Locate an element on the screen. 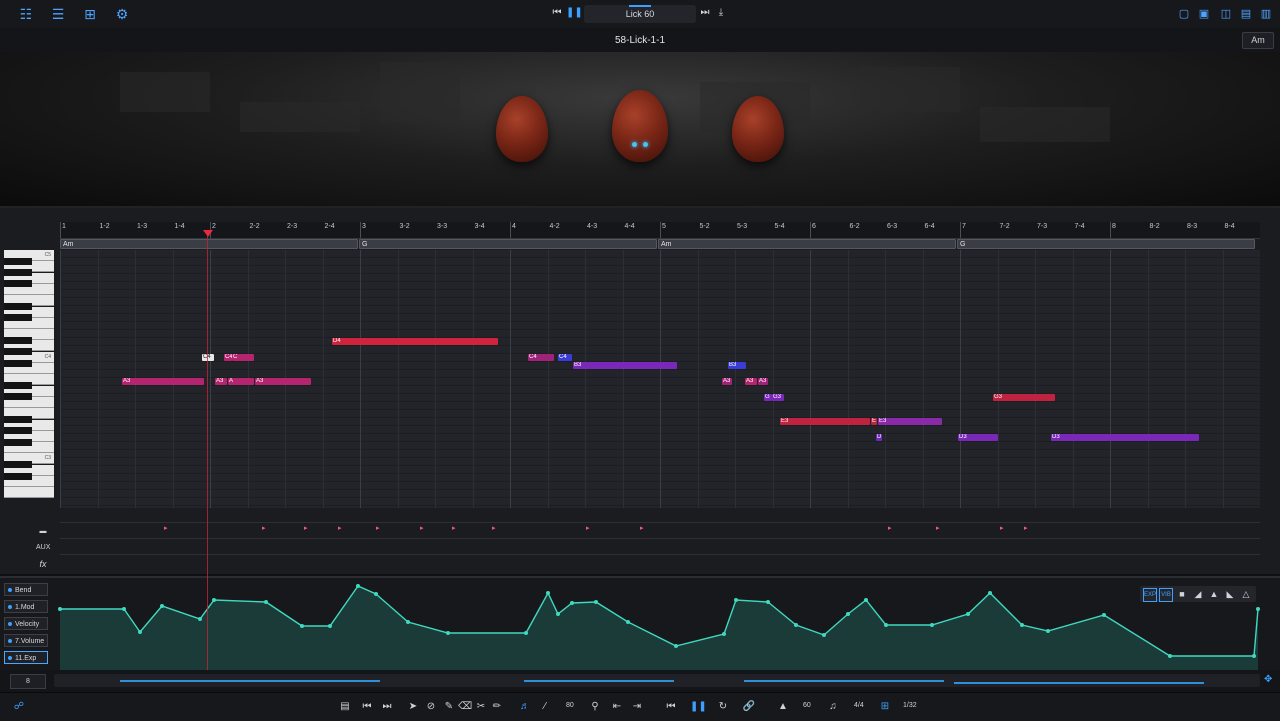 This screenshot has height=721, width=1280. brush-tool-icon: ✏ is located at coordinates (497, 707).